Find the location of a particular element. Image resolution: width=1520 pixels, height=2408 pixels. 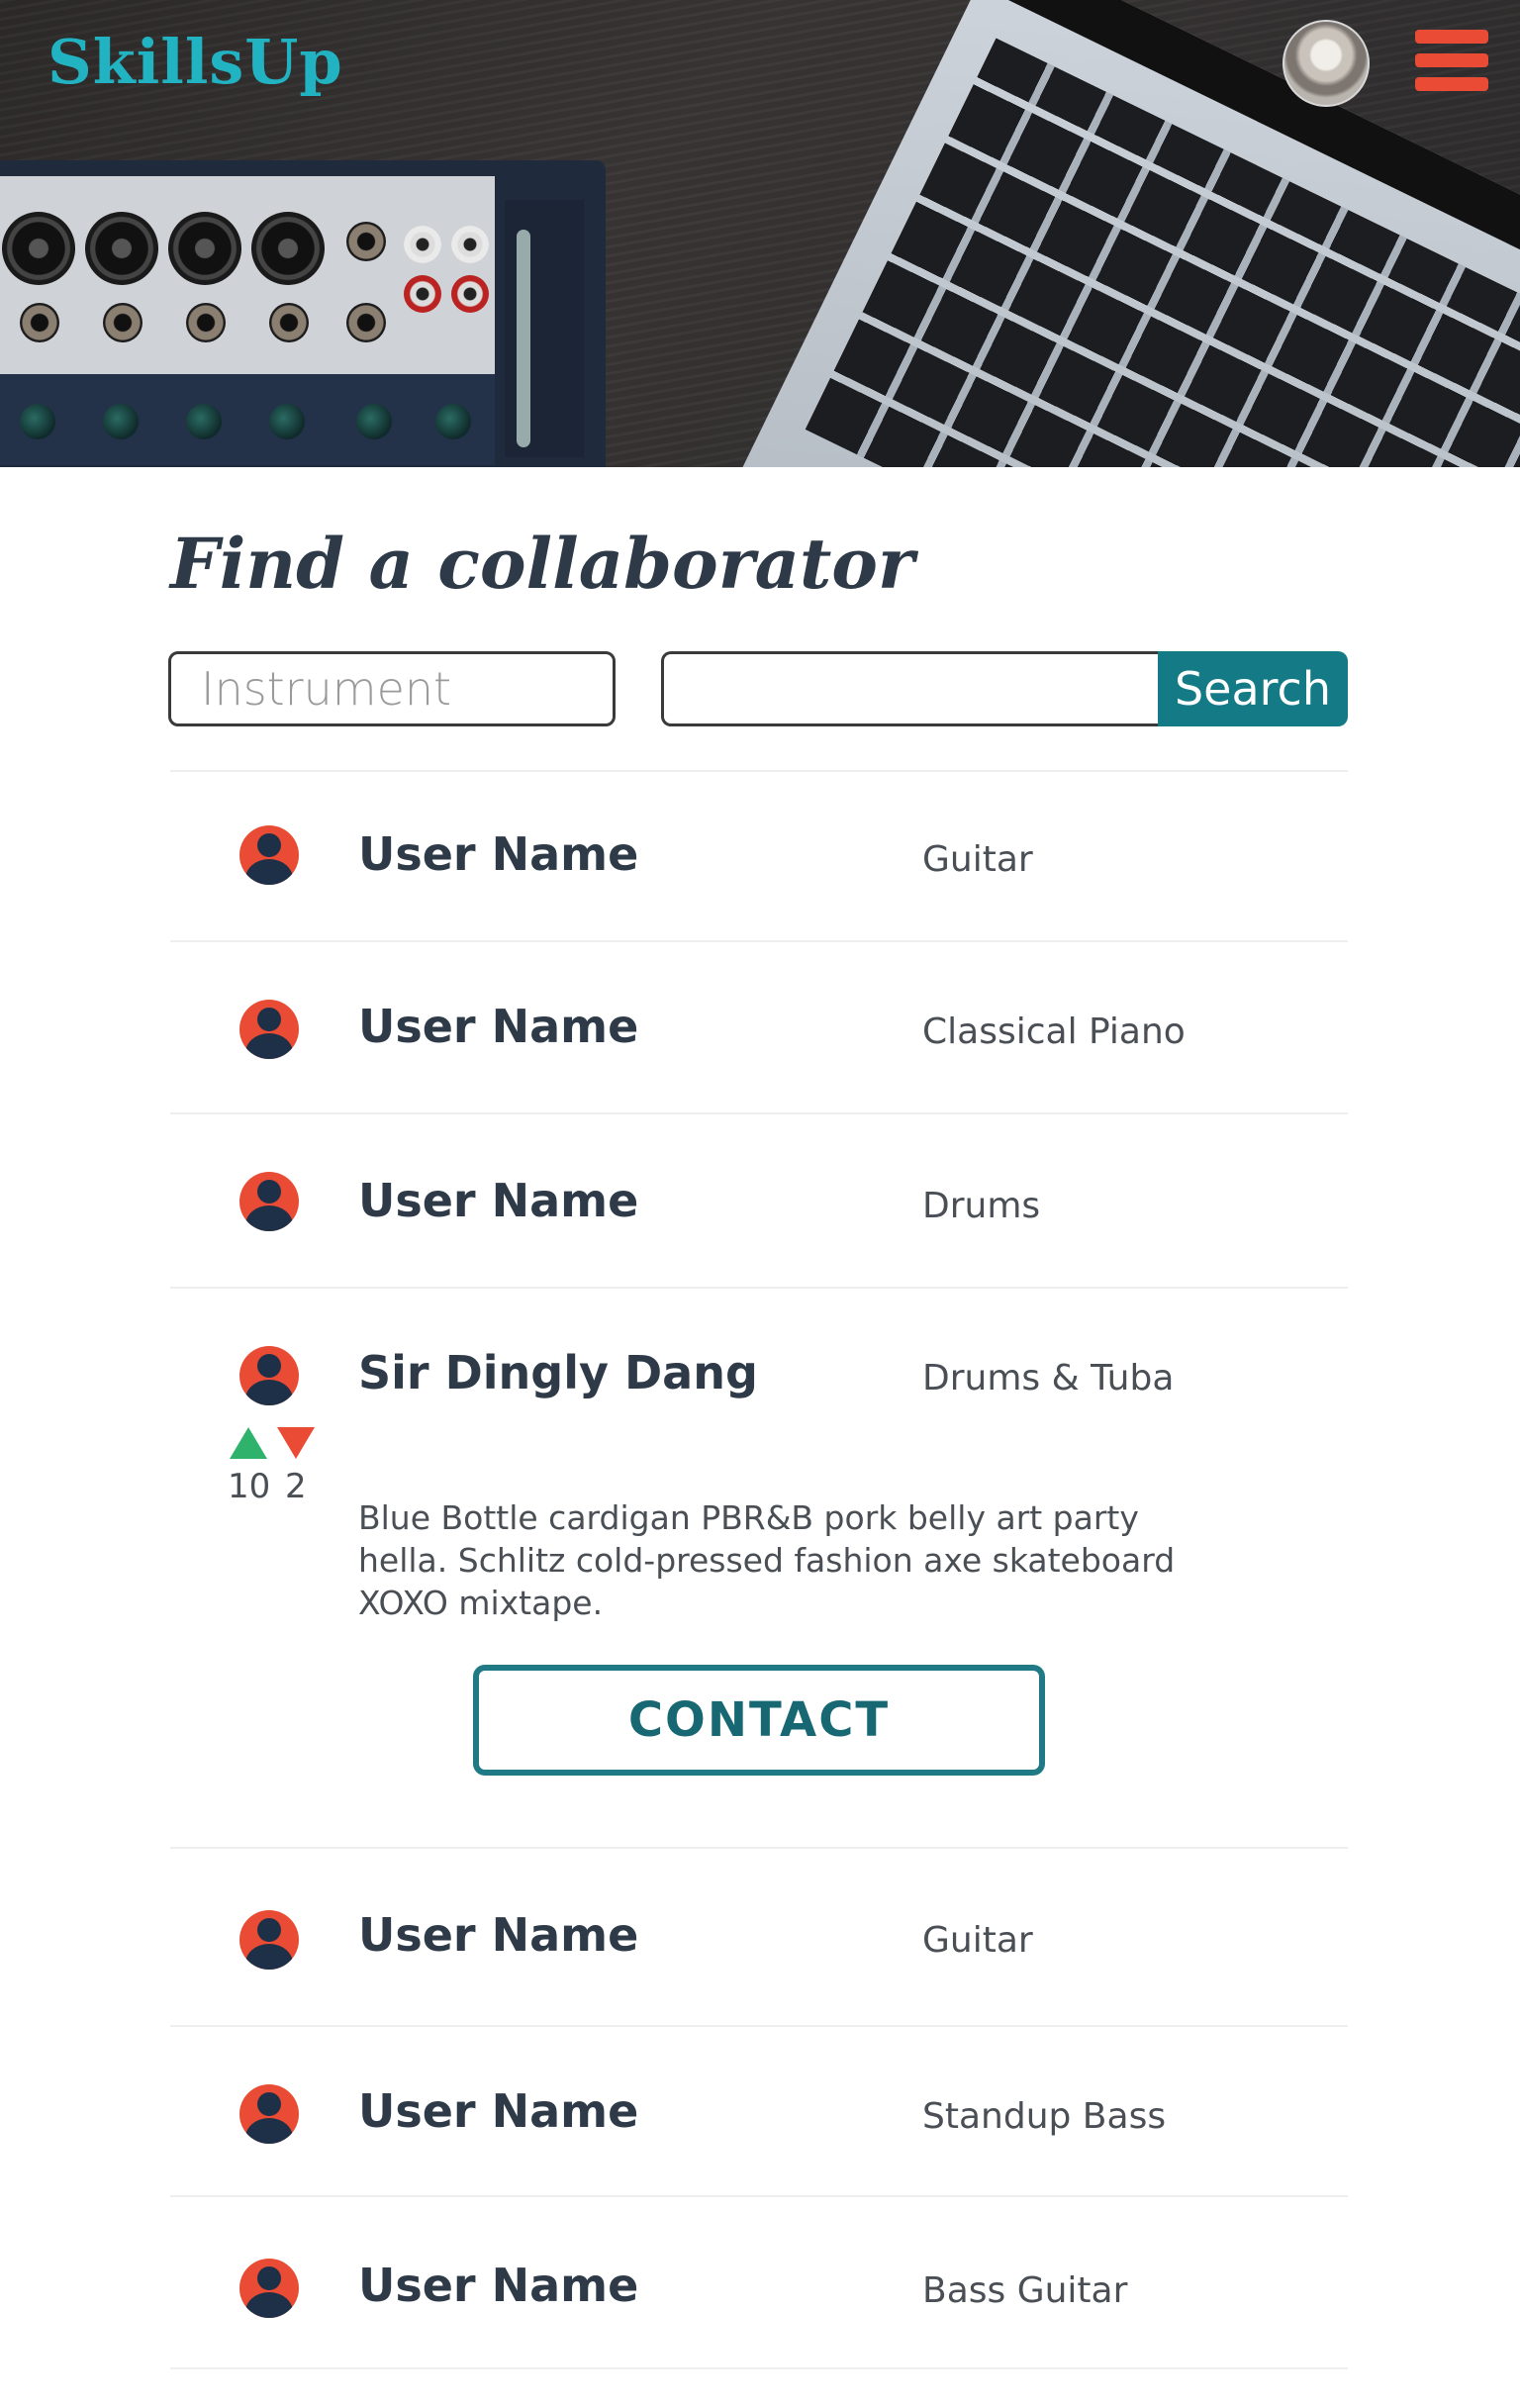

result-row: User Name Bass Guitar is located at coordinates (759, 2281).